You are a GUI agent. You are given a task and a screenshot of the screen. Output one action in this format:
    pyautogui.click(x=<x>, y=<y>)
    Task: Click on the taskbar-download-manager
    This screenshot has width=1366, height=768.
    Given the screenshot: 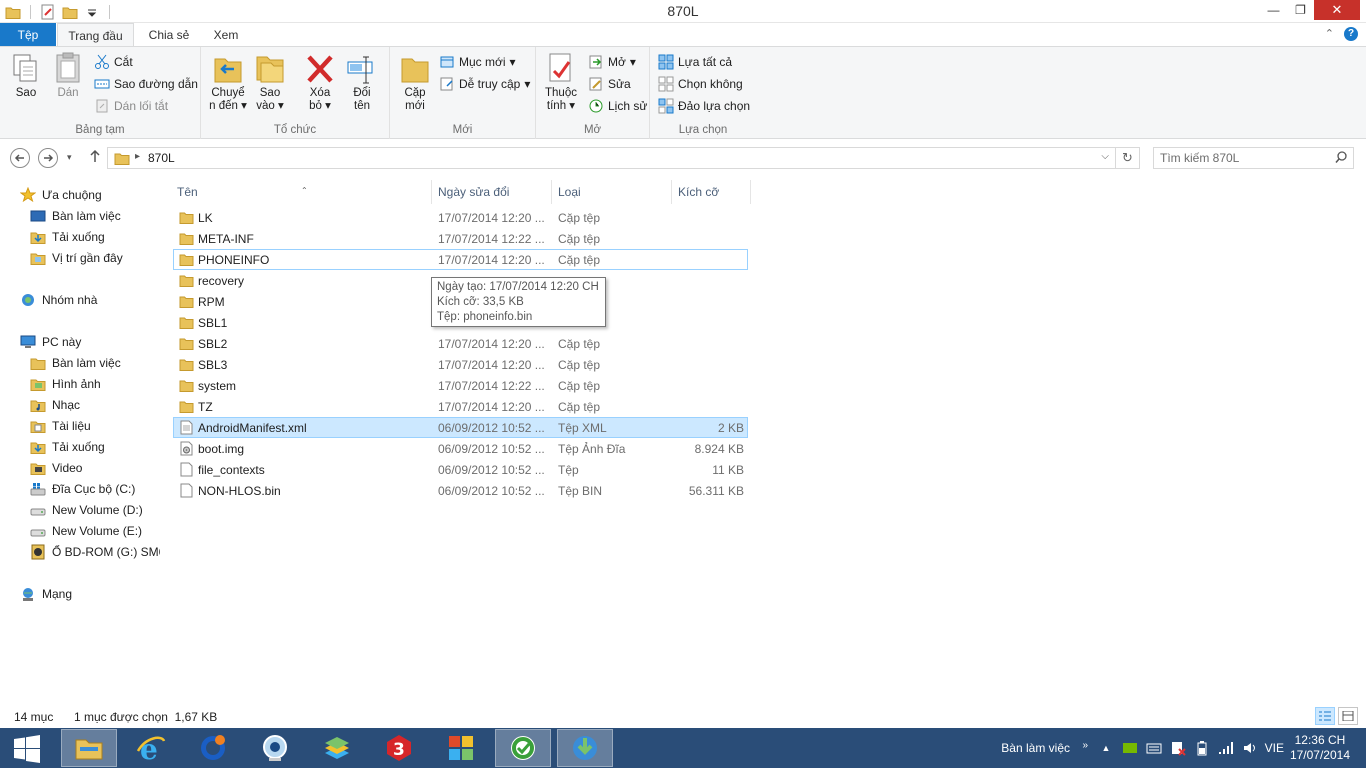 What is the action you would take?
    pyautogui.click(x=585, y=748)
    